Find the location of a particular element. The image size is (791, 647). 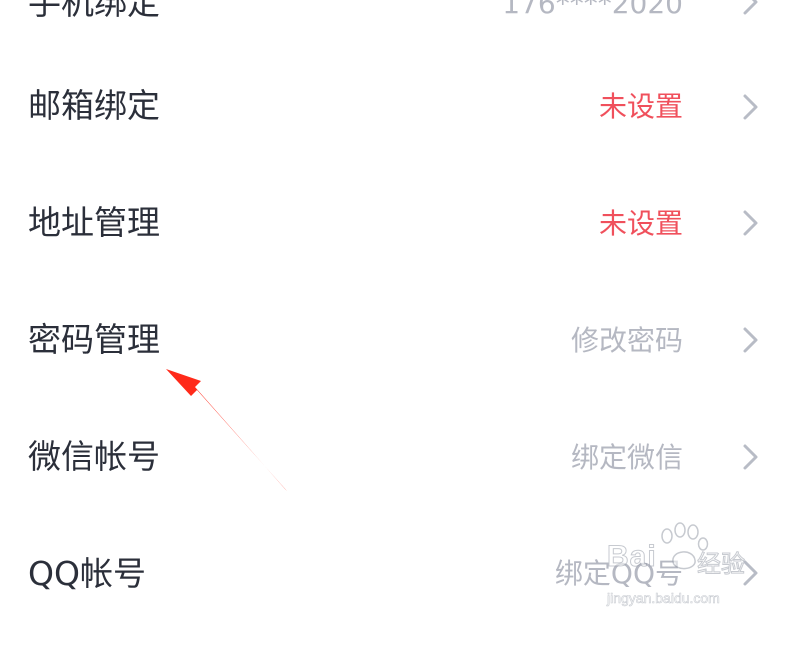

row-value: 176****2020 is located at coordinates (592, 10).